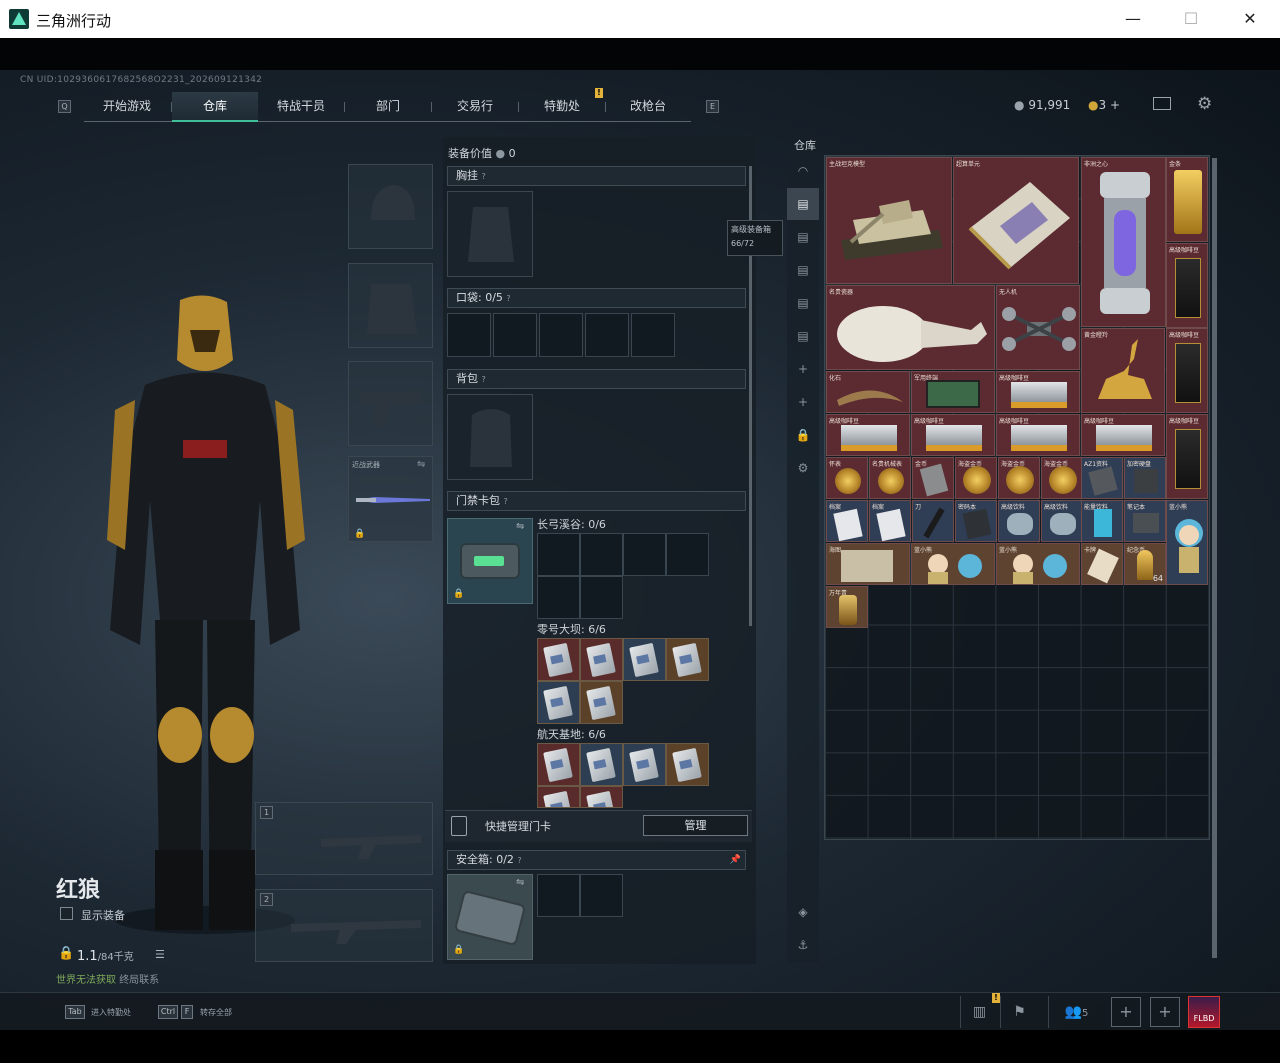  What do you see at coordinates (868, 392) in the screenshot?
I see `warehouse-item: 化石` at bounding box center [868, 392].